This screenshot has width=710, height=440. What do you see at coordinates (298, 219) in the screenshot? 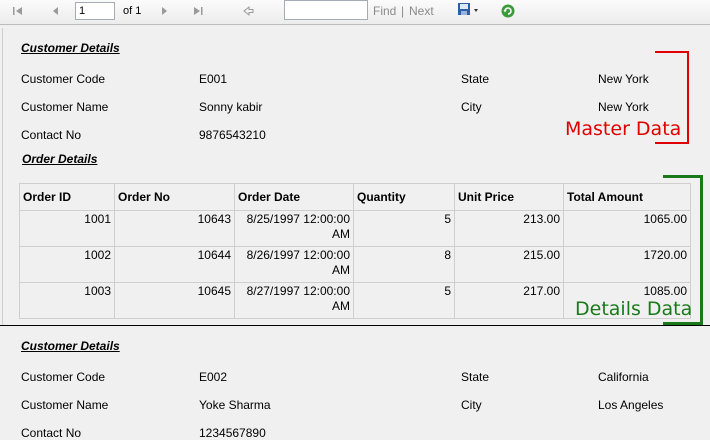
I see `order-date-line1: 8/25/1997 12:00:00` at bounding box center [298, 219].